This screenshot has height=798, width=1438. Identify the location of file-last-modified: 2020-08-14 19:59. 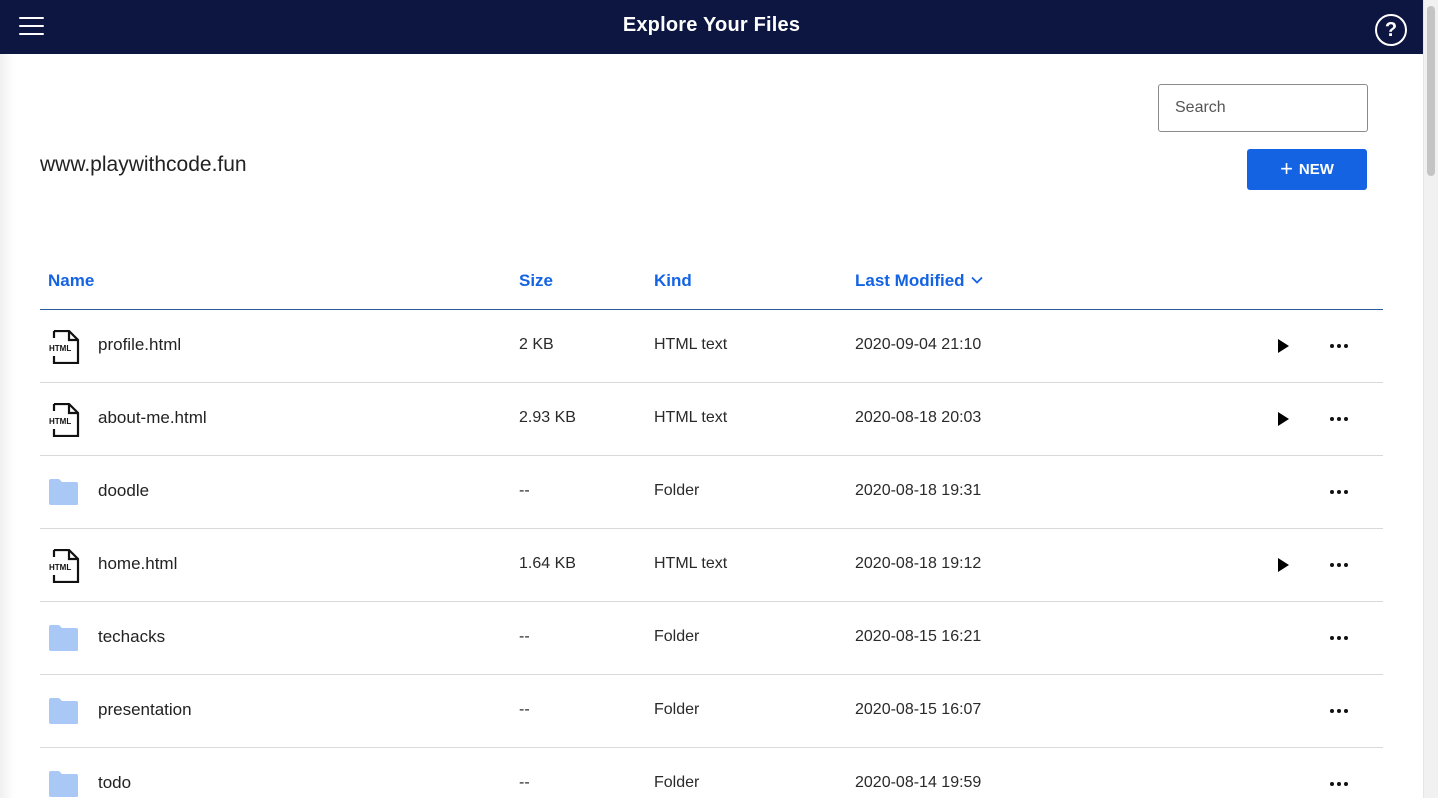
(918, 782).